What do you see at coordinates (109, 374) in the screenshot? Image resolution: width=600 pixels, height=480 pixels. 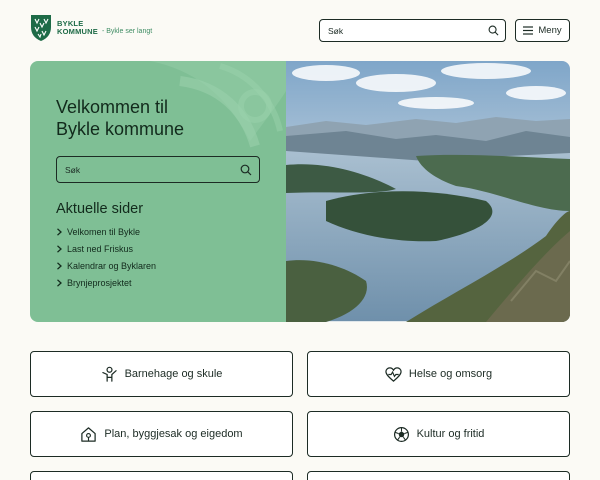 I see `child-icon` at bounding box center [109, 374].